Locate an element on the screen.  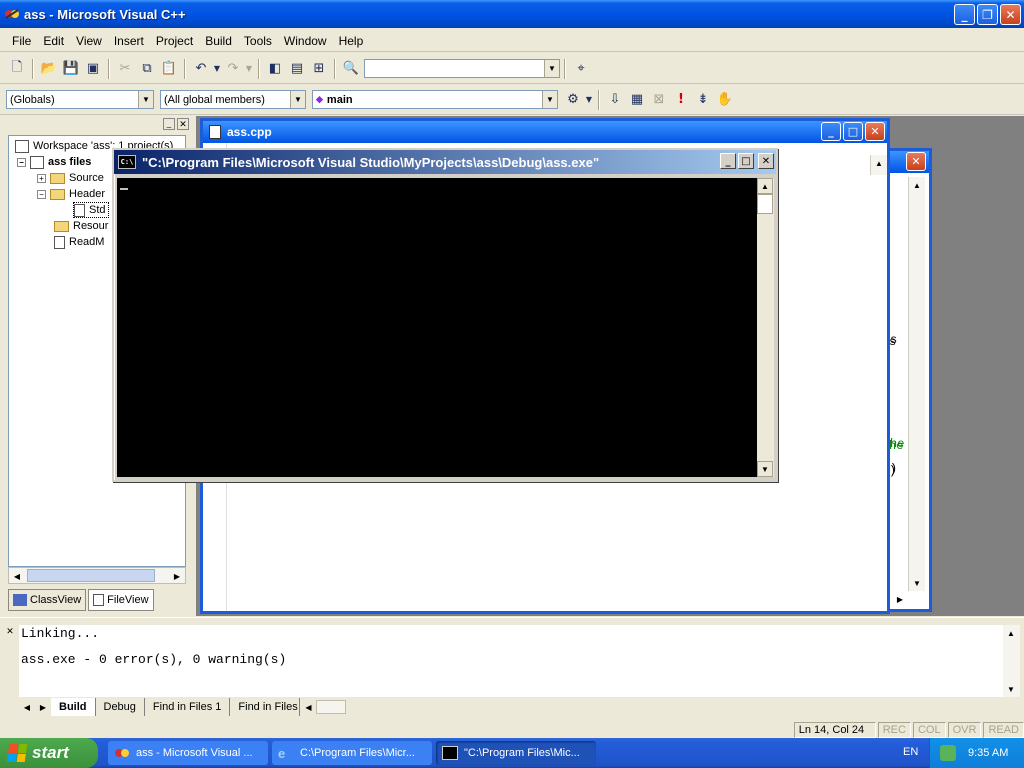
start-button: start is located at coordinates (49, 753).